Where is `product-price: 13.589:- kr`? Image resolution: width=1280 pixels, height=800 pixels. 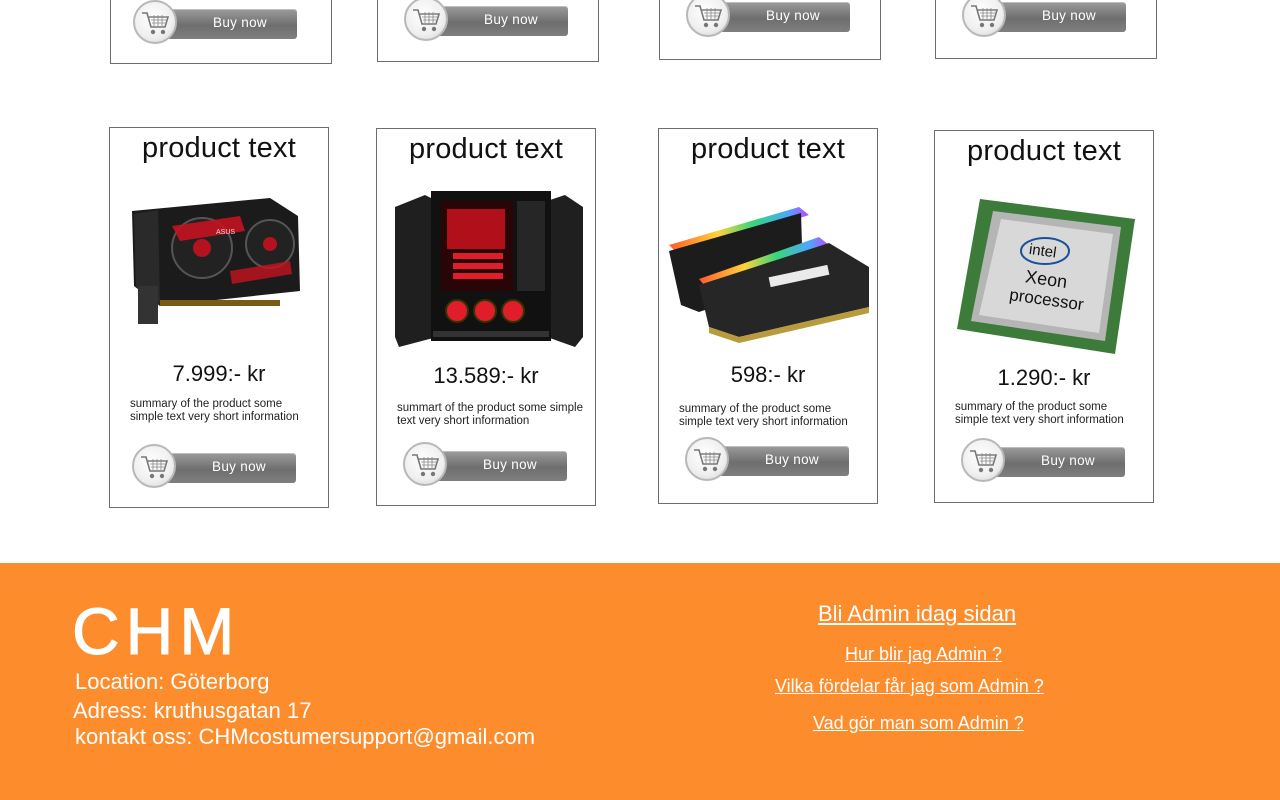
product-price: 13.589:- kr is located at coordinates (486, 375).